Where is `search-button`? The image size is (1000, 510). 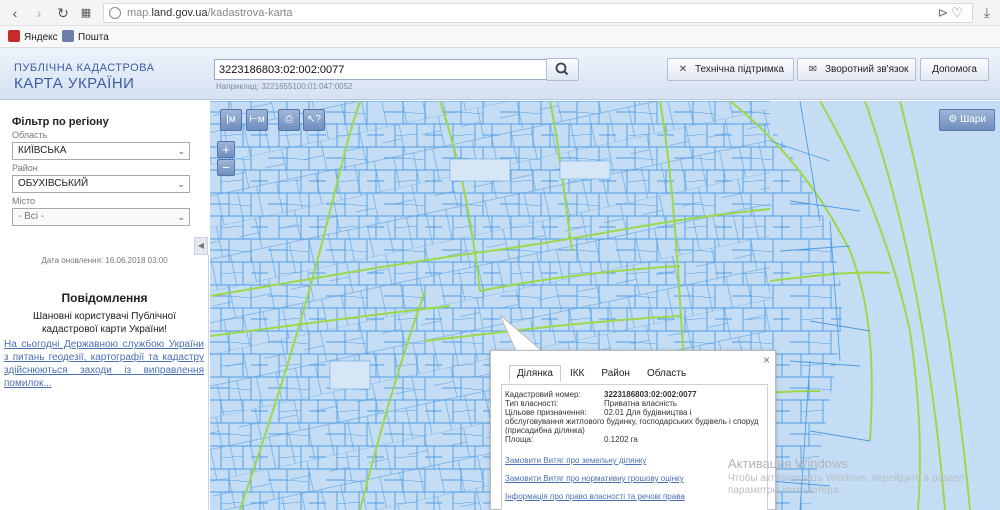 search-button is located at coordinates (562, 69).